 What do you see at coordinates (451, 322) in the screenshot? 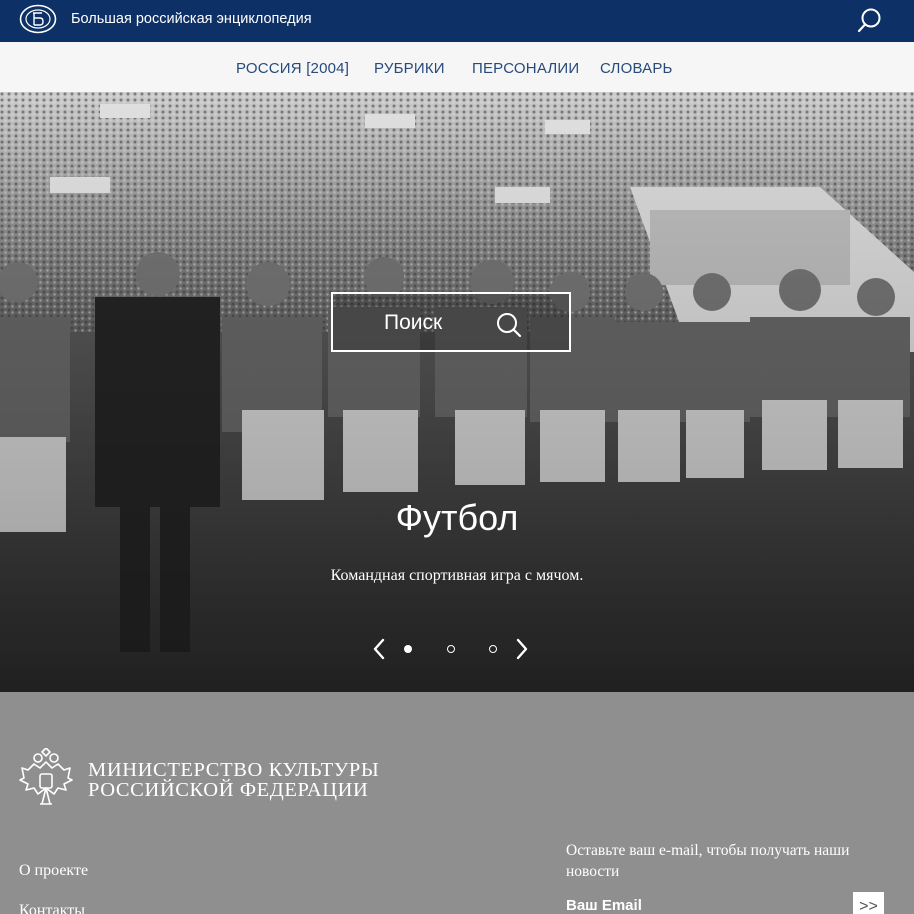
I see `hero-search-box: Поиск` at bounding box center [451, 322].